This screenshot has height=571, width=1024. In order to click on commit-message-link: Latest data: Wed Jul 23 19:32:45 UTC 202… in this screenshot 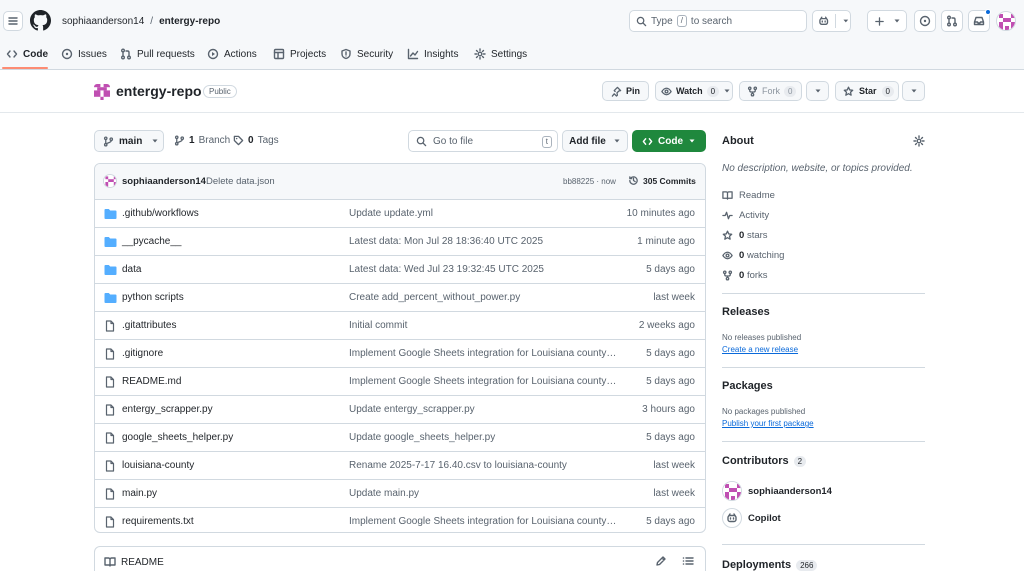, I will do `click(483, 269)`.